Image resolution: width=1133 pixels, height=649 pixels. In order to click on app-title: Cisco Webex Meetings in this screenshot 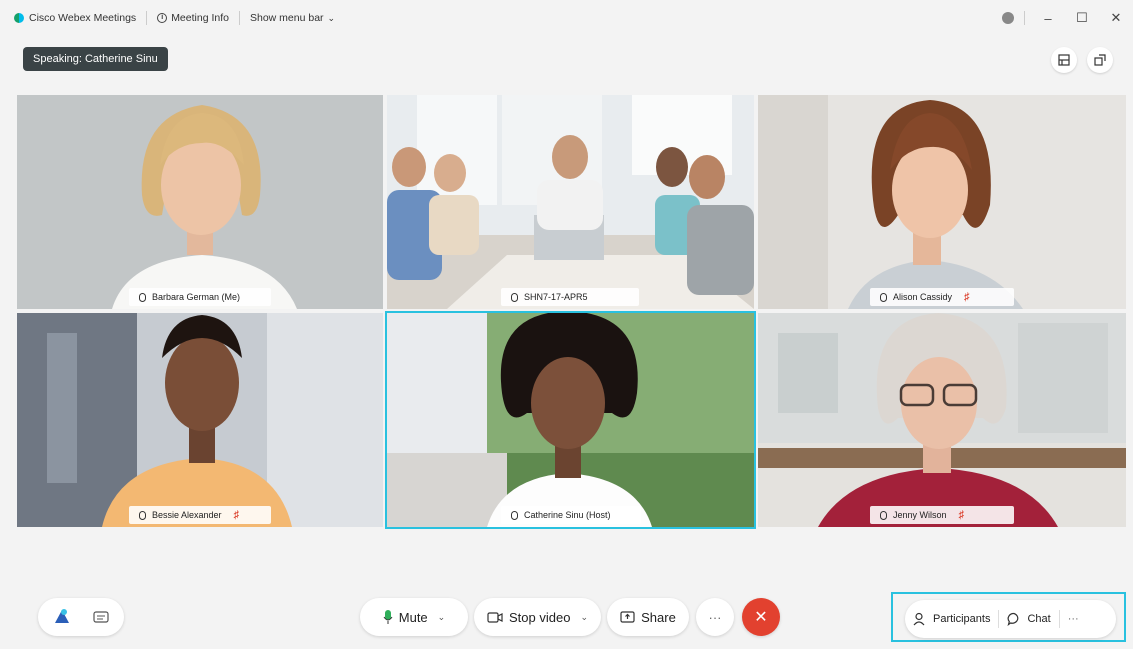, I will do `click(75, 18)`.